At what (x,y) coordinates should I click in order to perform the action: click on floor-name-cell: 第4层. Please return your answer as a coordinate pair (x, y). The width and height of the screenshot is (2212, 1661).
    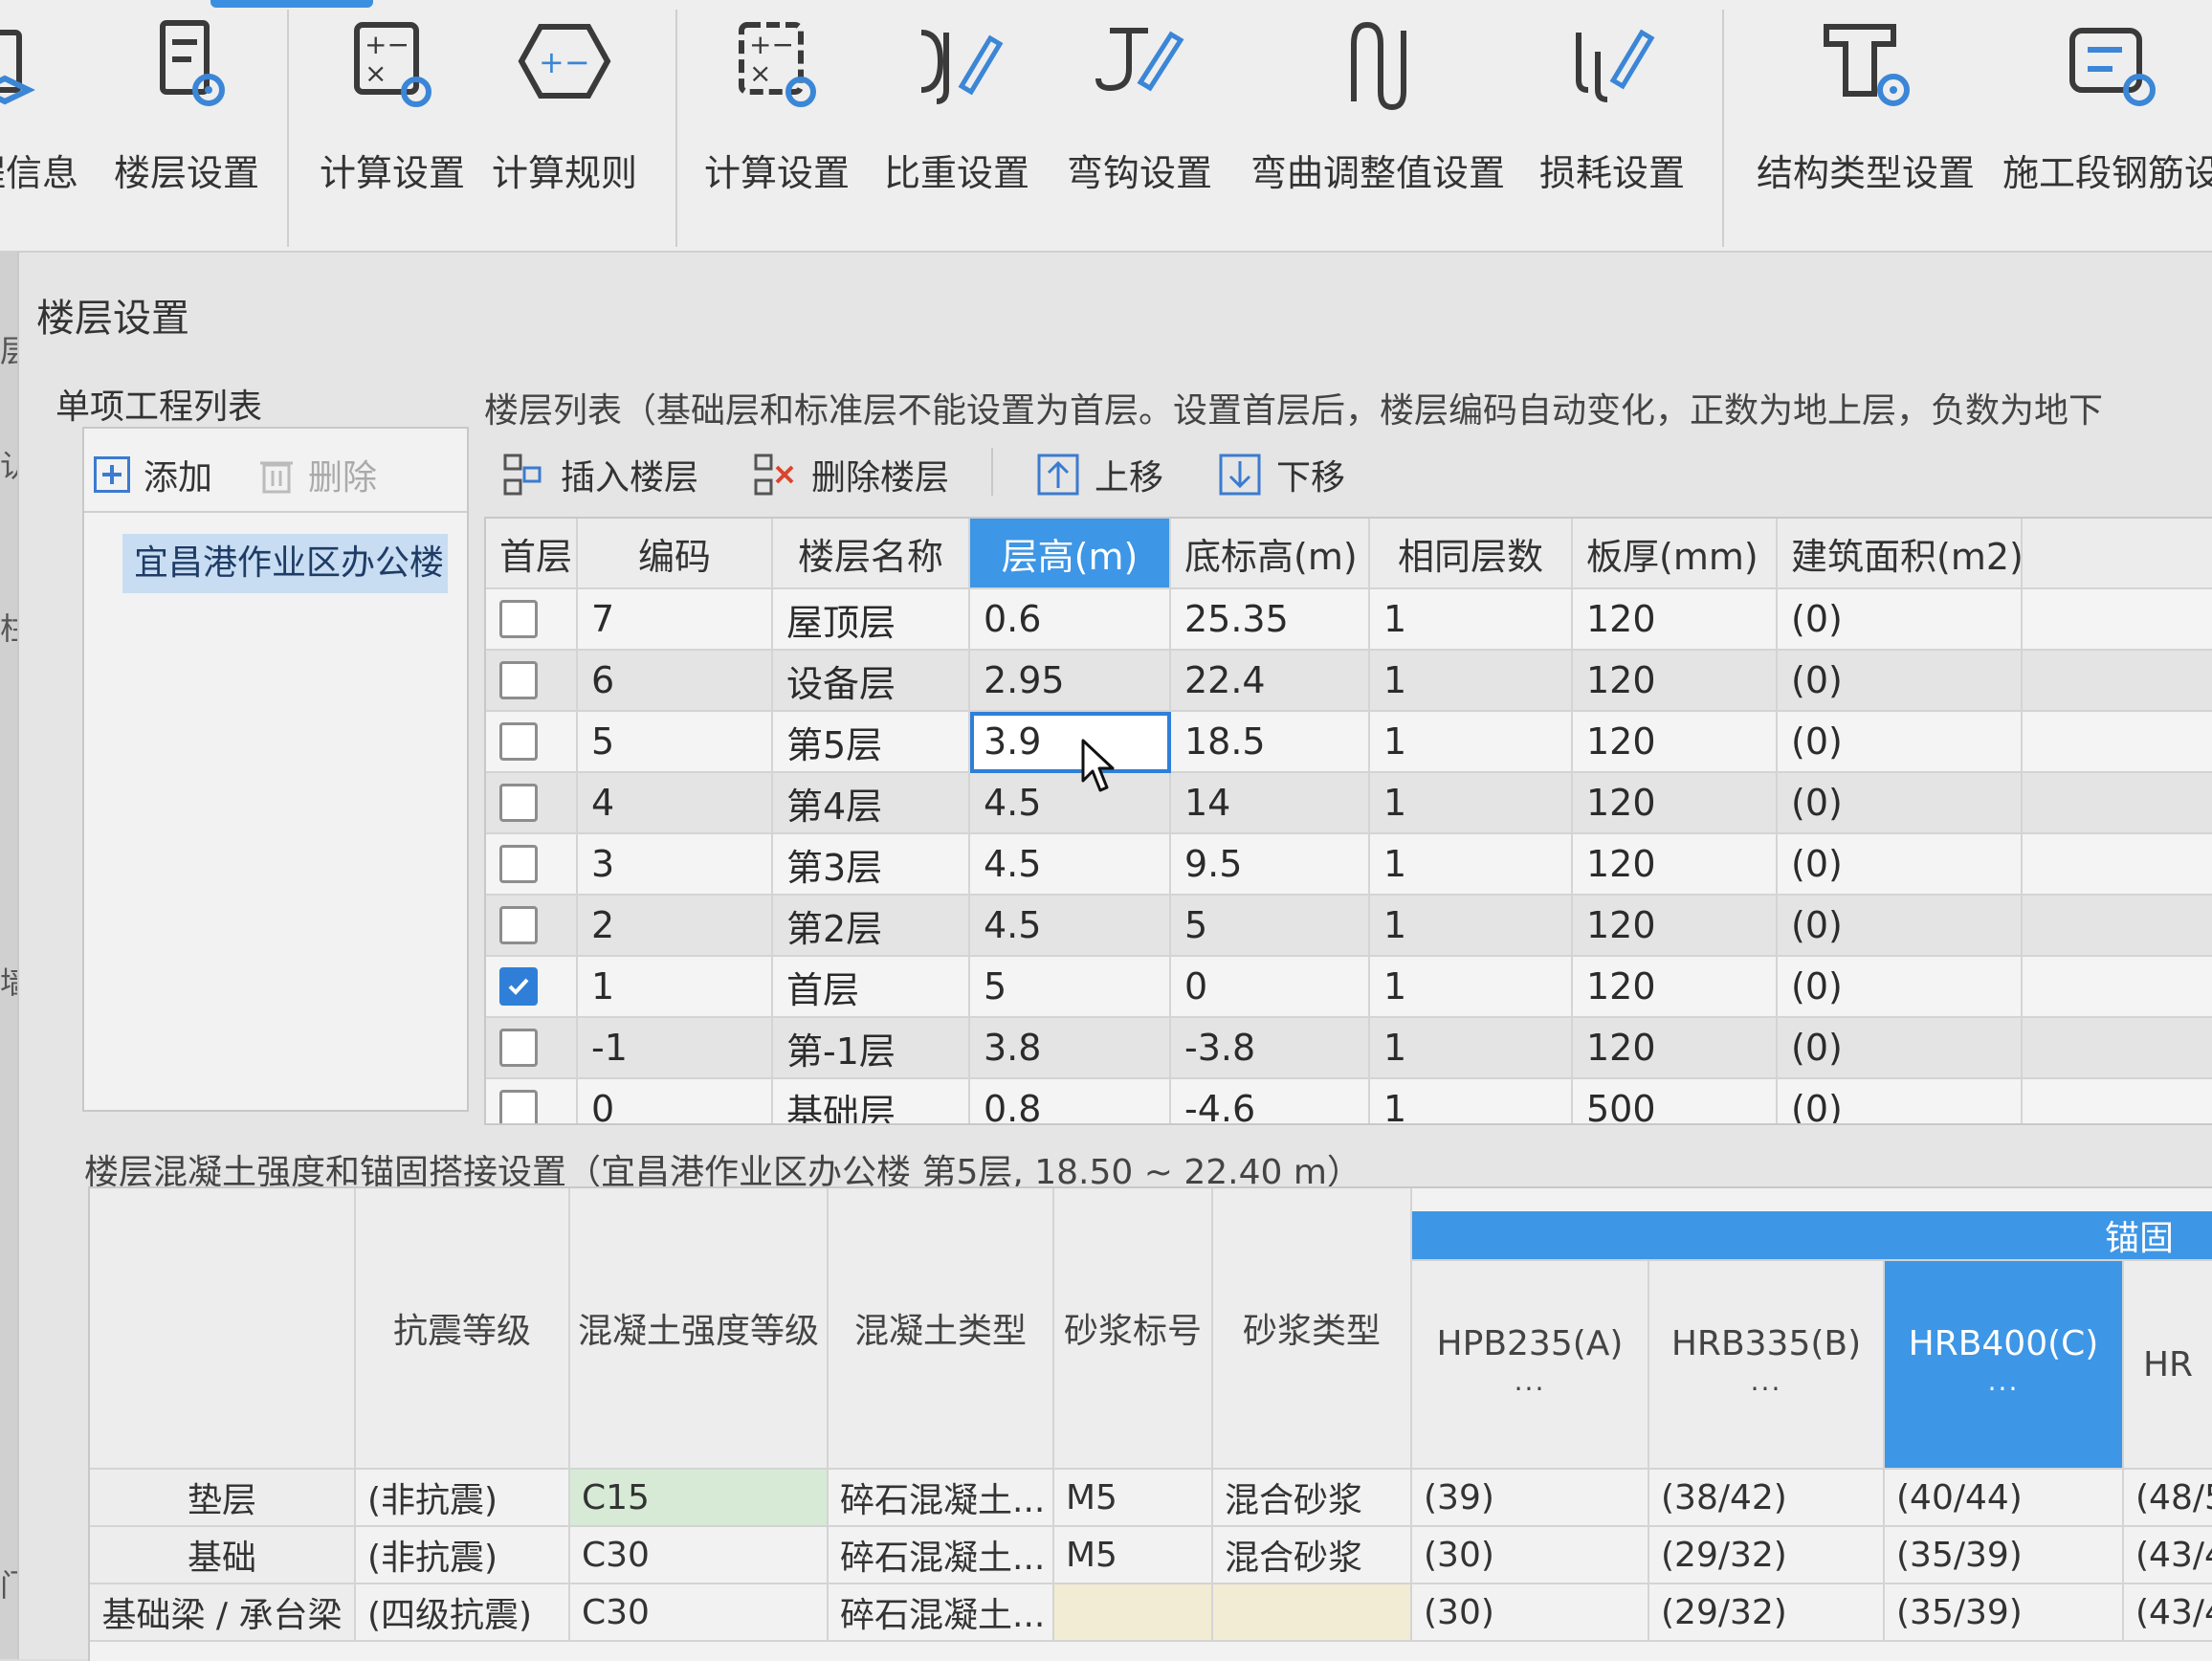
    Looking at the image, I should click on (871, 803).